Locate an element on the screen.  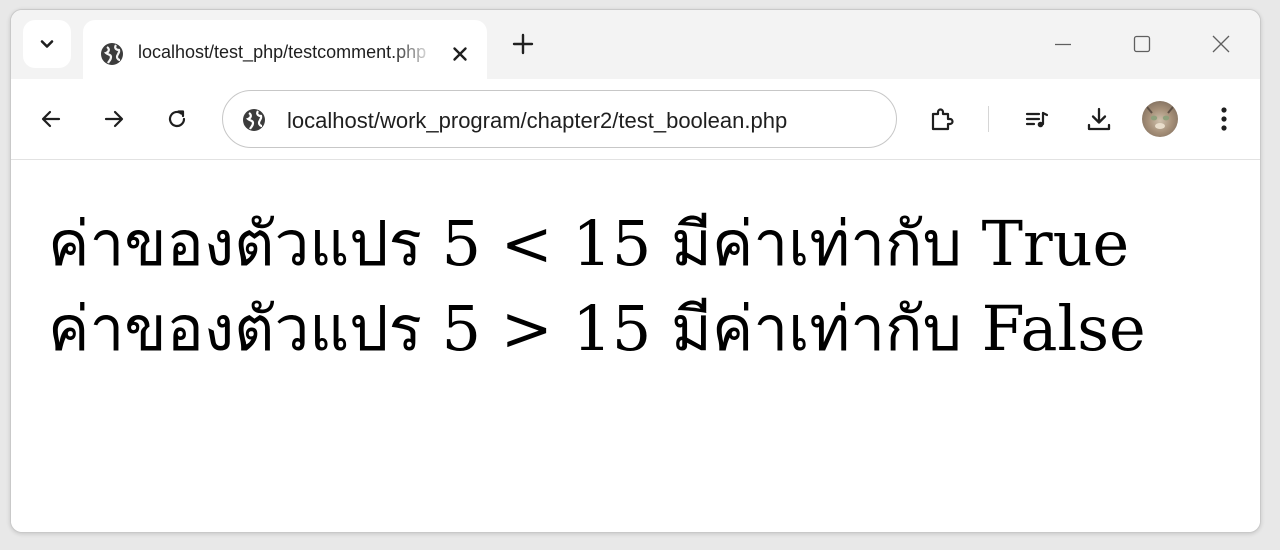
minimize-button is located at coordinates (1063, 44).